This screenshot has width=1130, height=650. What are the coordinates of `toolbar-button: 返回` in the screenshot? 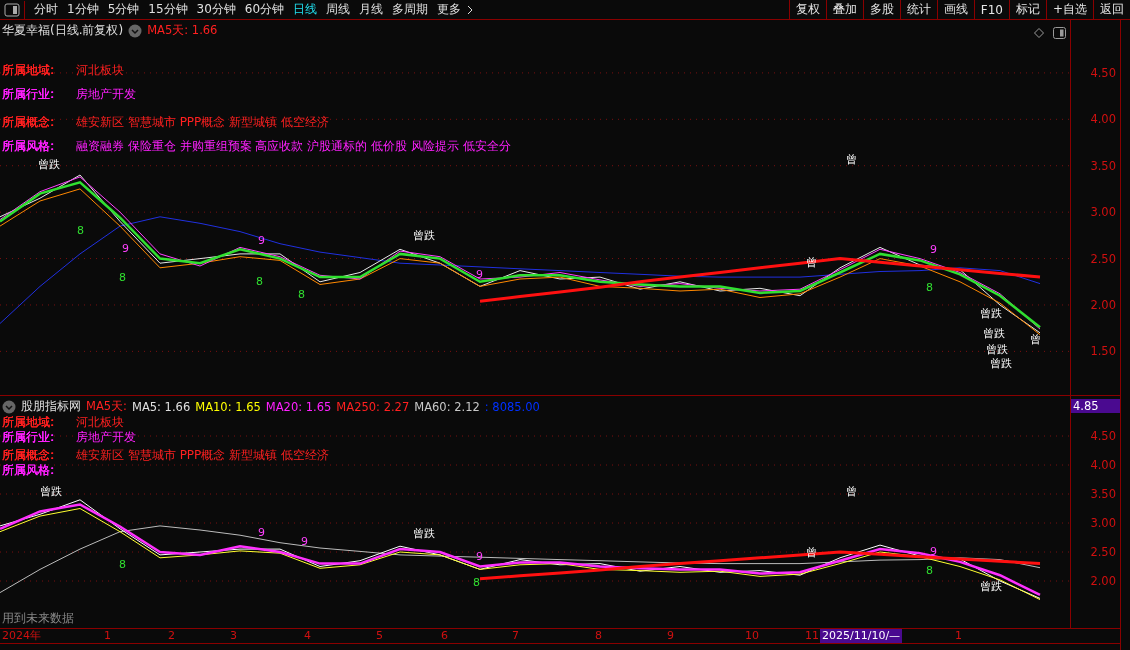 It's located at (1111, 9).